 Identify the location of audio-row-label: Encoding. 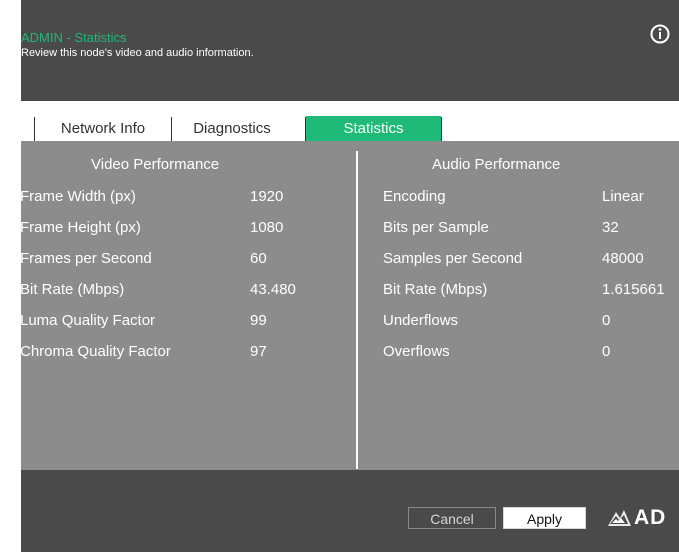
(414, 196).